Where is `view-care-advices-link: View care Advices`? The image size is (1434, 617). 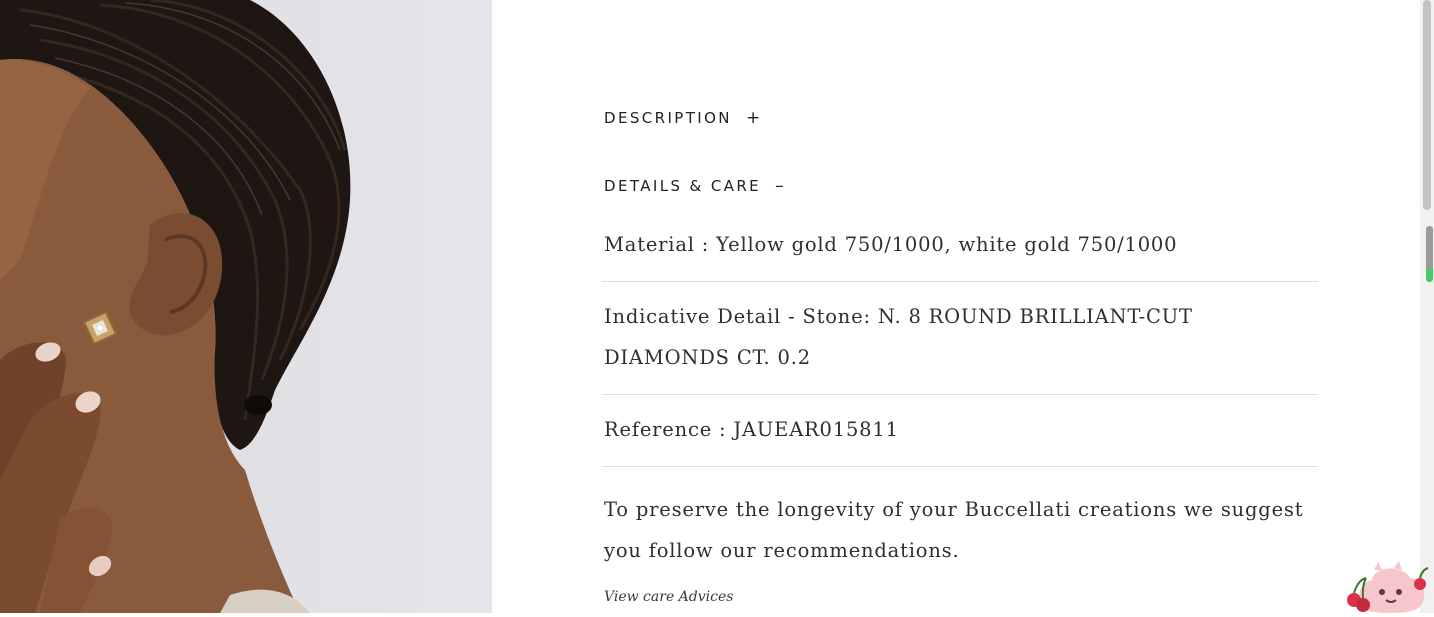
view-care-advices-link: View care Advices is located at coordinates (668, 597).